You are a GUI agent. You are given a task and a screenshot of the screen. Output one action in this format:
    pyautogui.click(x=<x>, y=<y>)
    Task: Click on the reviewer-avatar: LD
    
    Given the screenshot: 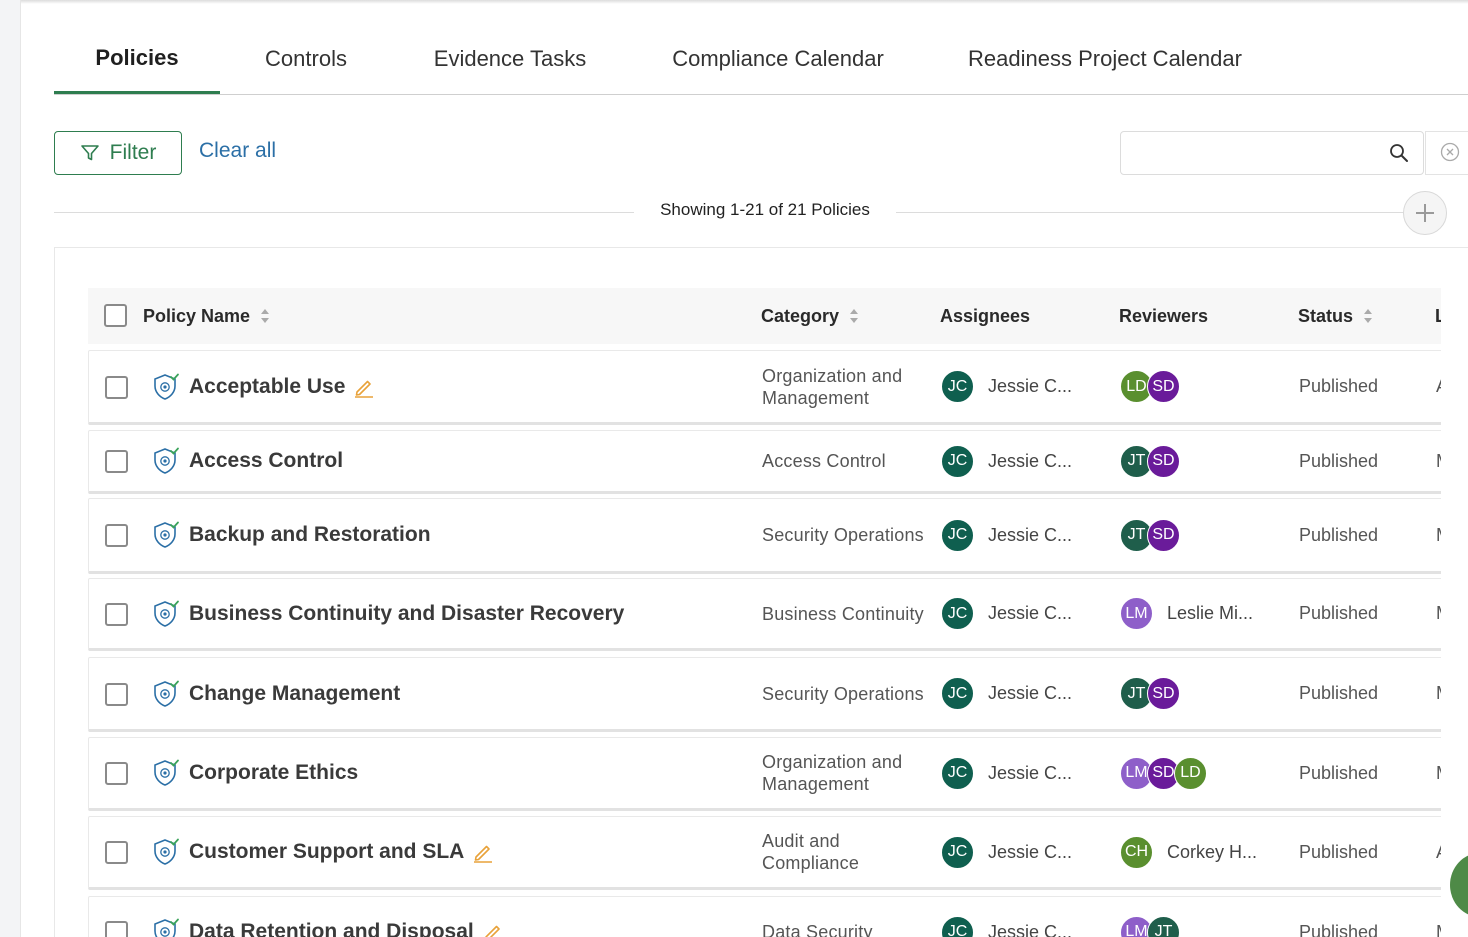 What is the action you would take?
    pyautogui.click(x=1190, y=773)
    